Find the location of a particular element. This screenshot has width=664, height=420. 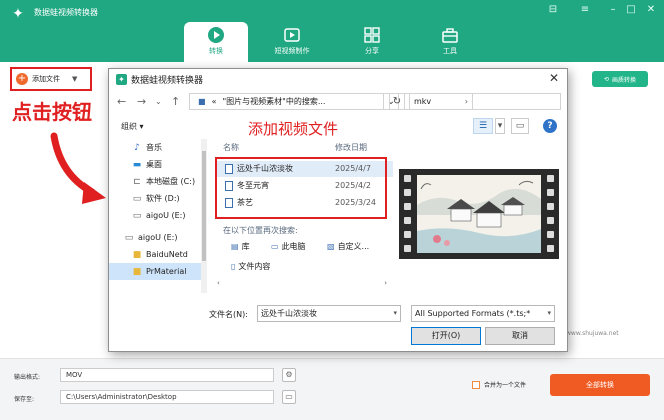

refresh-icon: ↻ is located at coordinates (397, 101).